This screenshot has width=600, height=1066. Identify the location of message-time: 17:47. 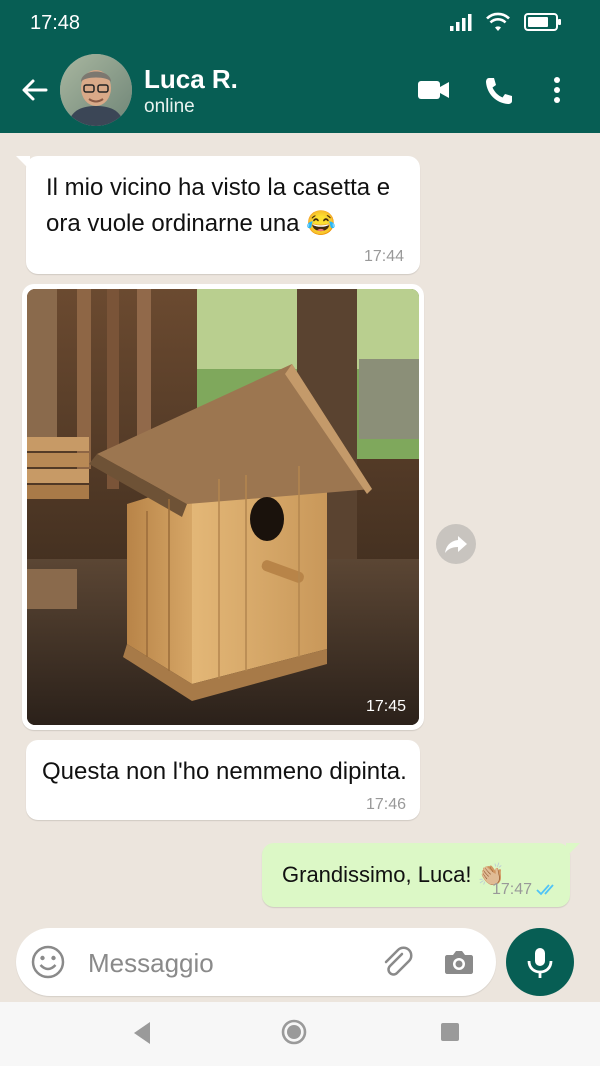
(511, 889).